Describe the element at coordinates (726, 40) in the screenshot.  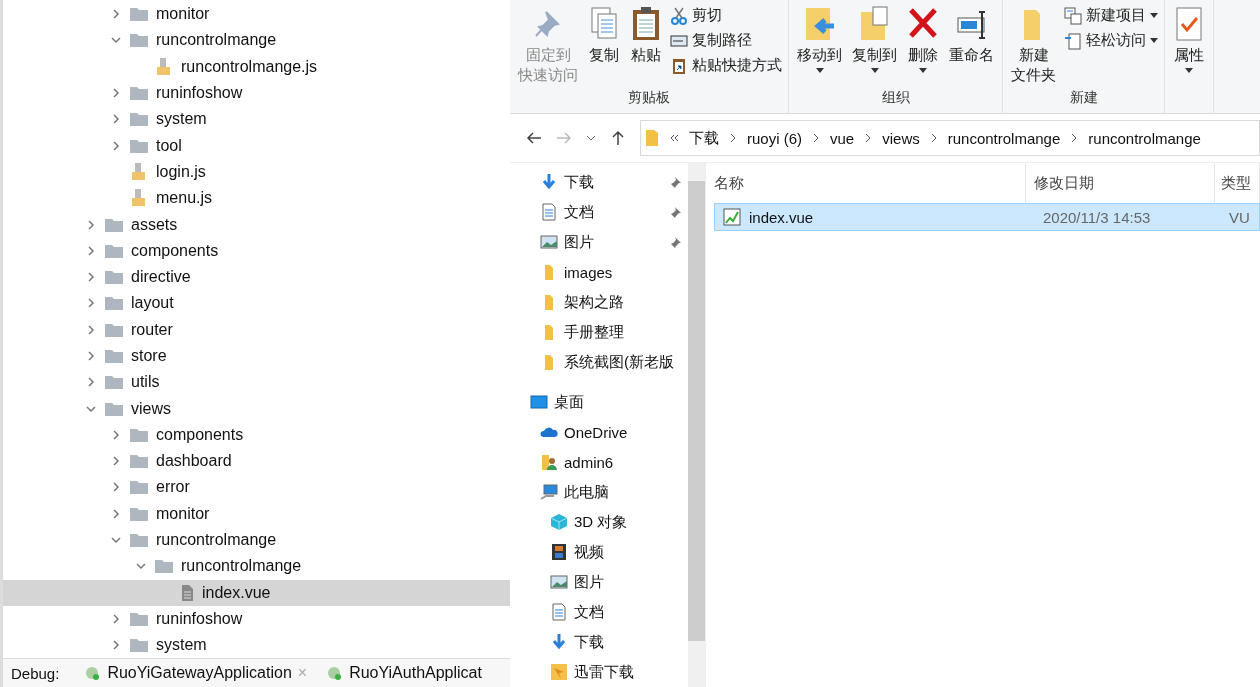
I see `ribbon-button: 复制路径` at that location.